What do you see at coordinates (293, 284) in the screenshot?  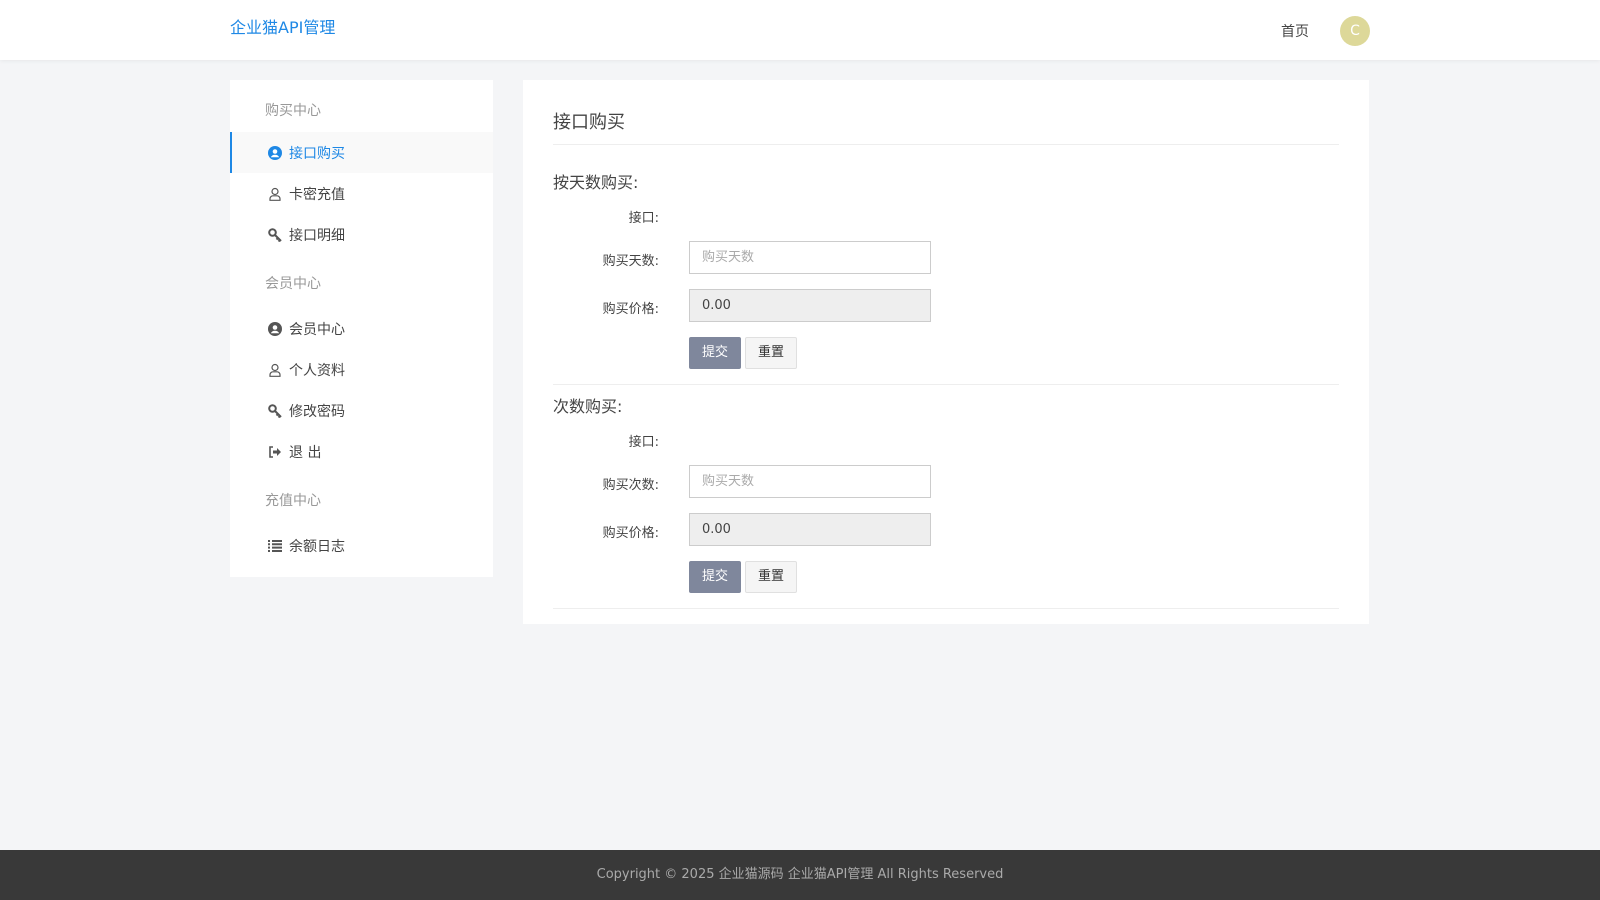 I see `section-title-member: 会员中心` at bounding box center [293, 284].